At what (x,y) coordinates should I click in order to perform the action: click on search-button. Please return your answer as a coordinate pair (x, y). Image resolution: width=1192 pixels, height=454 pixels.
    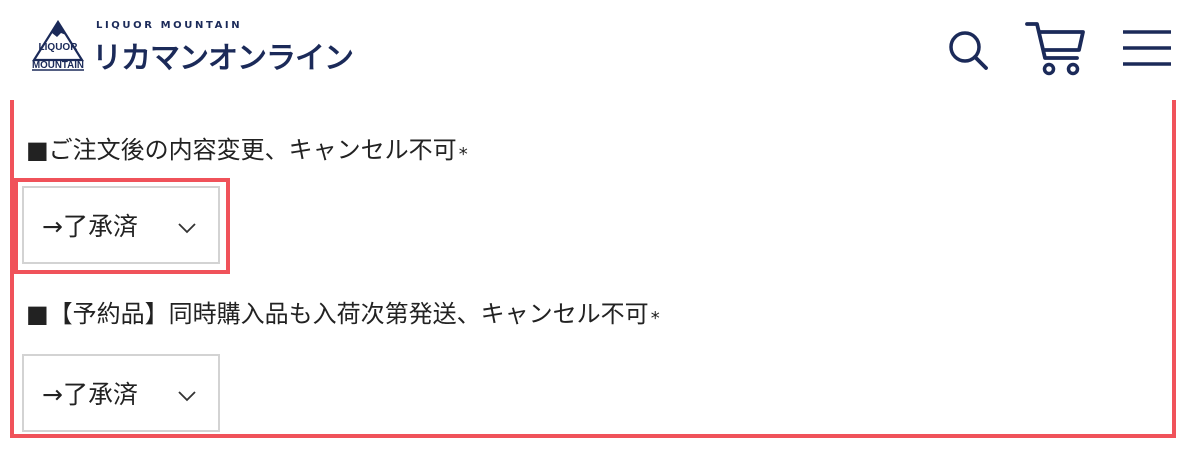
    Looking at the image, I should click on (968, 50).